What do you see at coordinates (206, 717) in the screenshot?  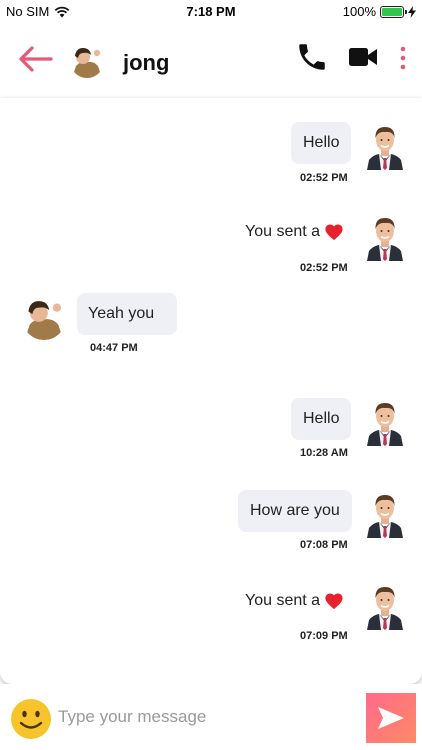 I see `message-input` at bounding box center [206, 717].